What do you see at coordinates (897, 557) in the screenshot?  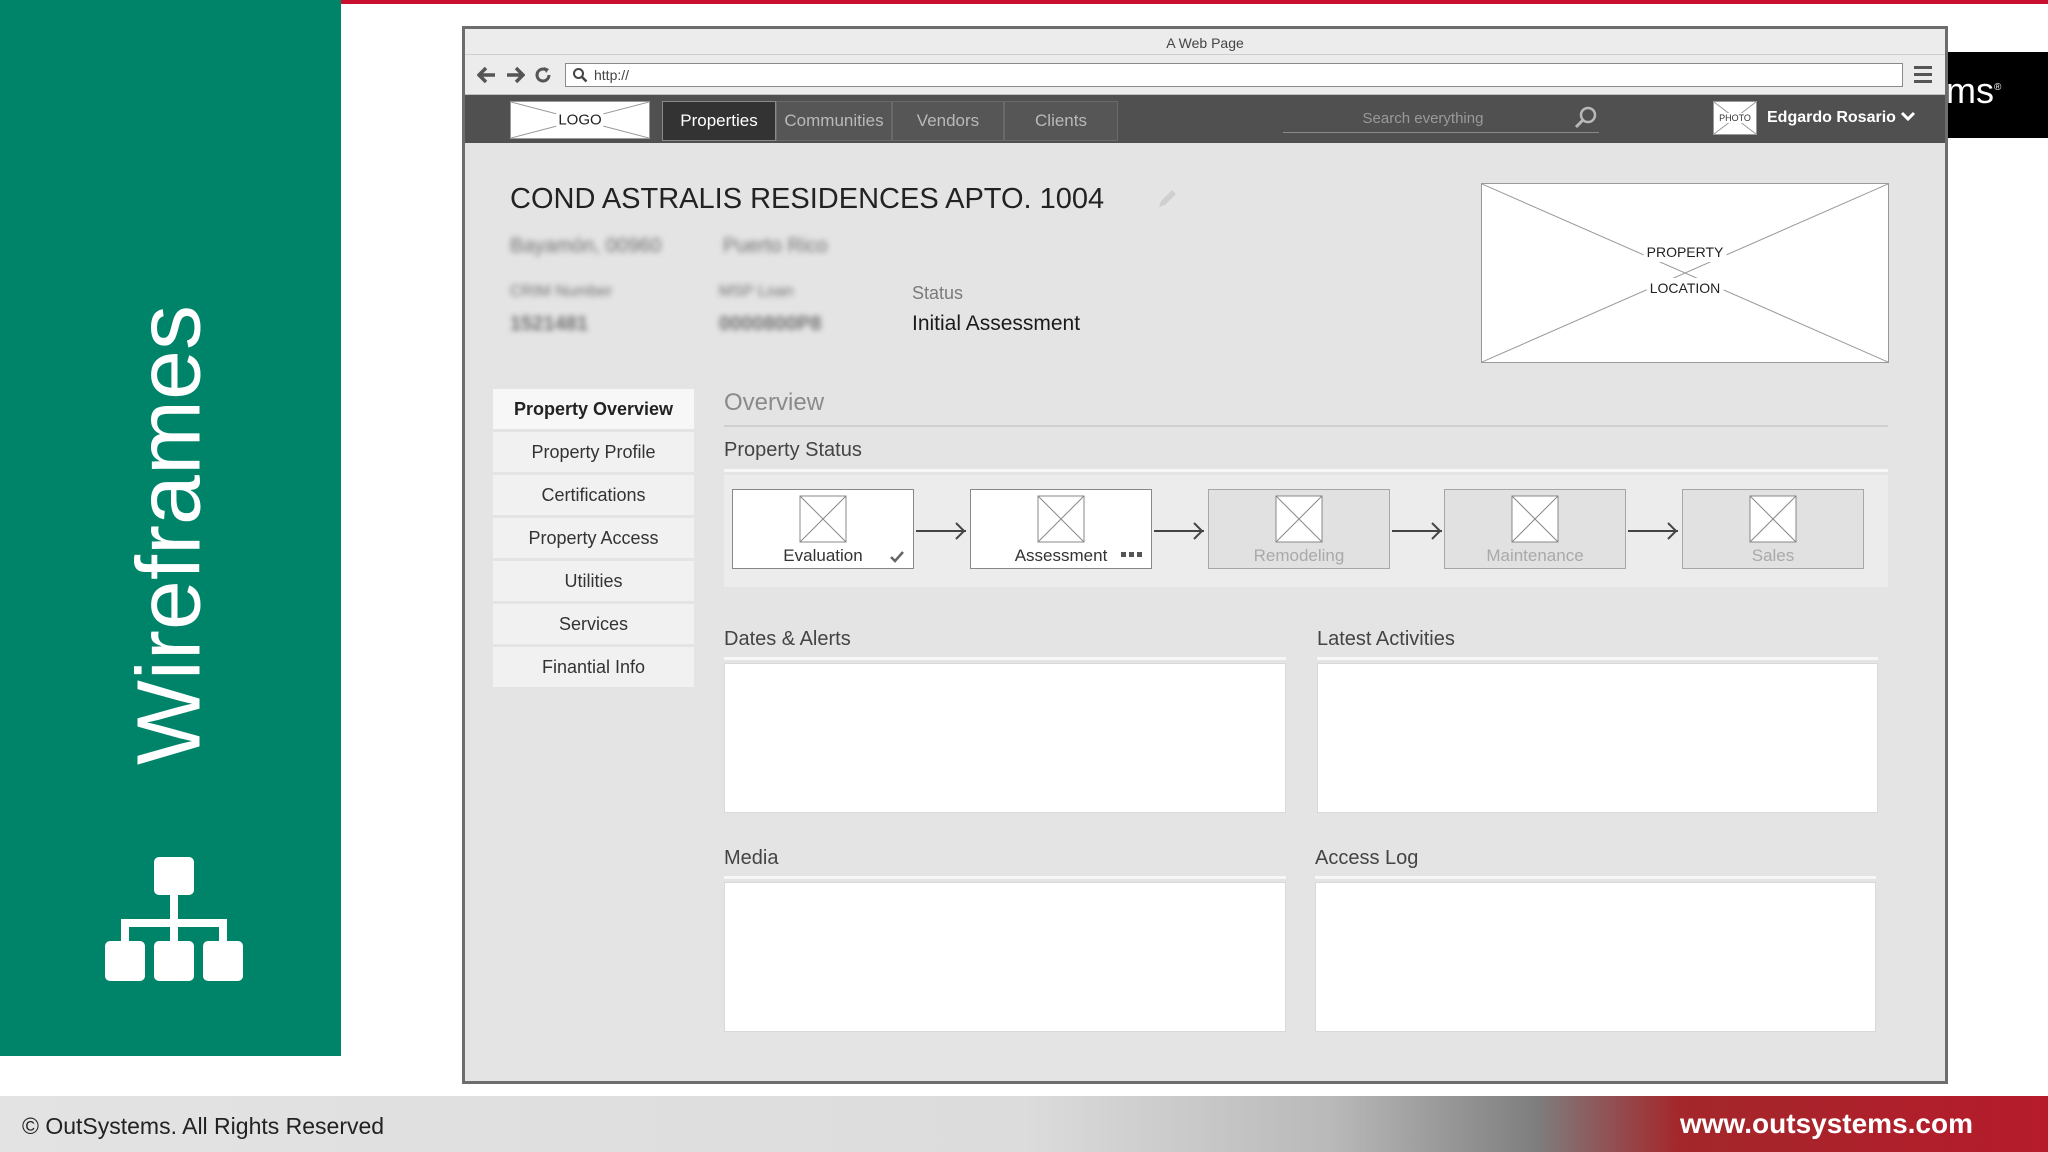 I see `checkmark-icon` at bounding box center [897, 557].